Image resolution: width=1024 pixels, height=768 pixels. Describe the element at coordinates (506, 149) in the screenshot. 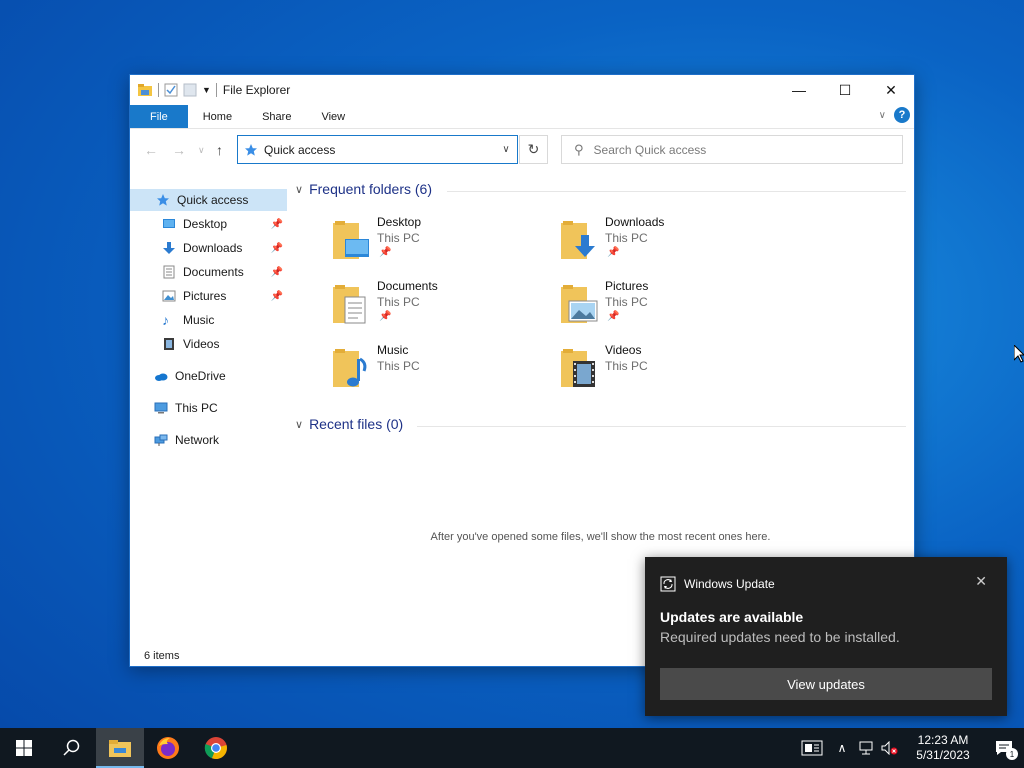

I see `address-dropdown-icon: ∨` at that location.